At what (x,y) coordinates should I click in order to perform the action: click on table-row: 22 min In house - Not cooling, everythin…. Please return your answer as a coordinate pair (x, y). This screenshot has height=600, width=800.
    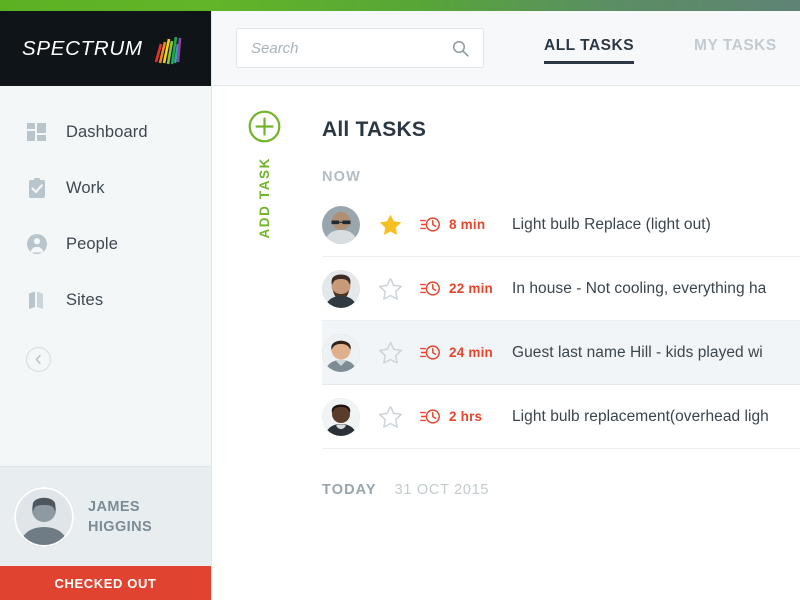
    Looking at the image, I should click on (561, 289).